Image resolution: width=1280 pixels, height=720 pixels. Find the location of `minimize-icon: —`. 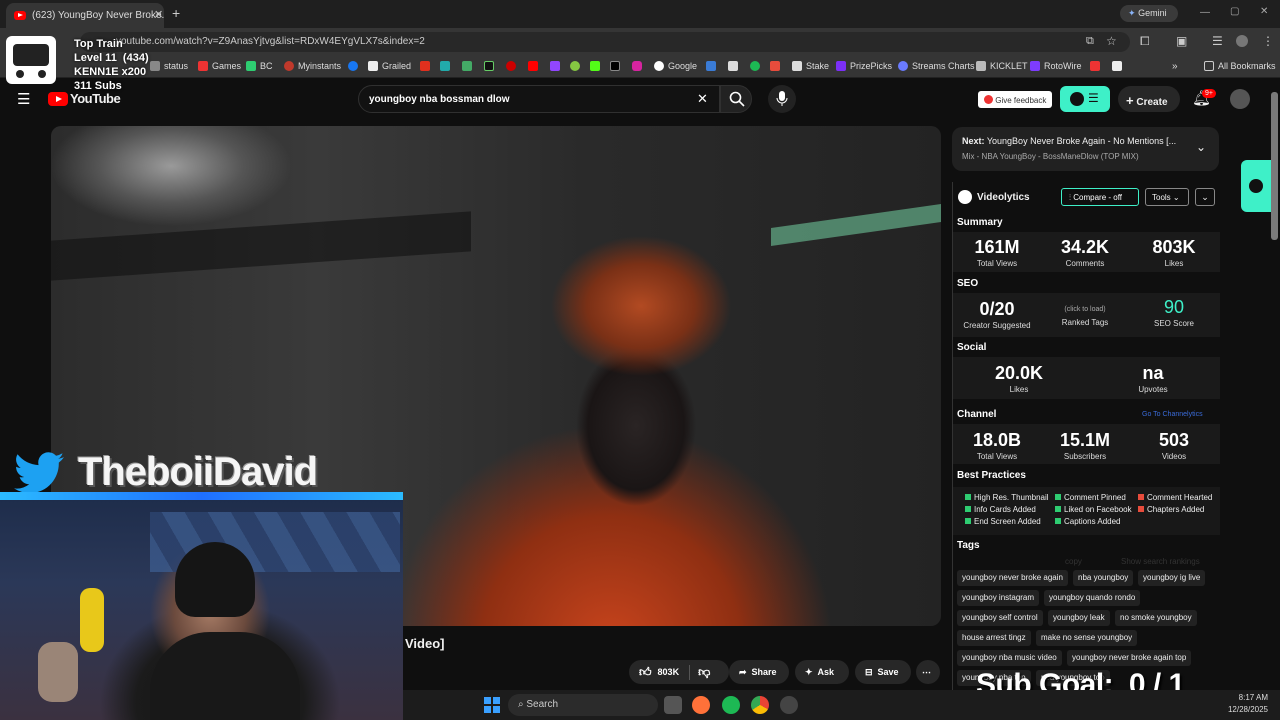

minimize-icon: — is located at coordinates (1205, 12).